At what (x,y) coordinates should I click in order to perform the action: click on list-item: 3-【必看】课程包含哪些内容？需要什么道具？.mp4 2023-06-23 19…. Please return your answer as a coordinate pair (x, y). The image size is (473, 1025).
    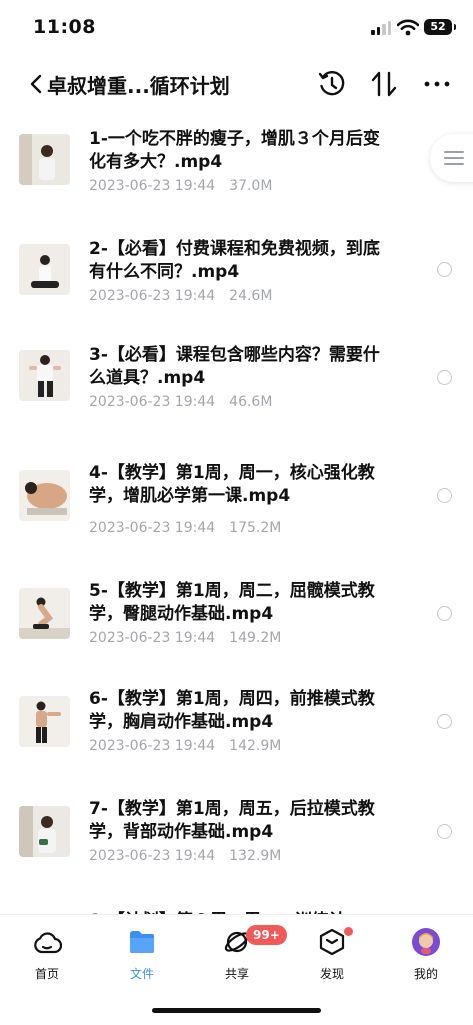
    Looking at the image, I should click on (236, 399).